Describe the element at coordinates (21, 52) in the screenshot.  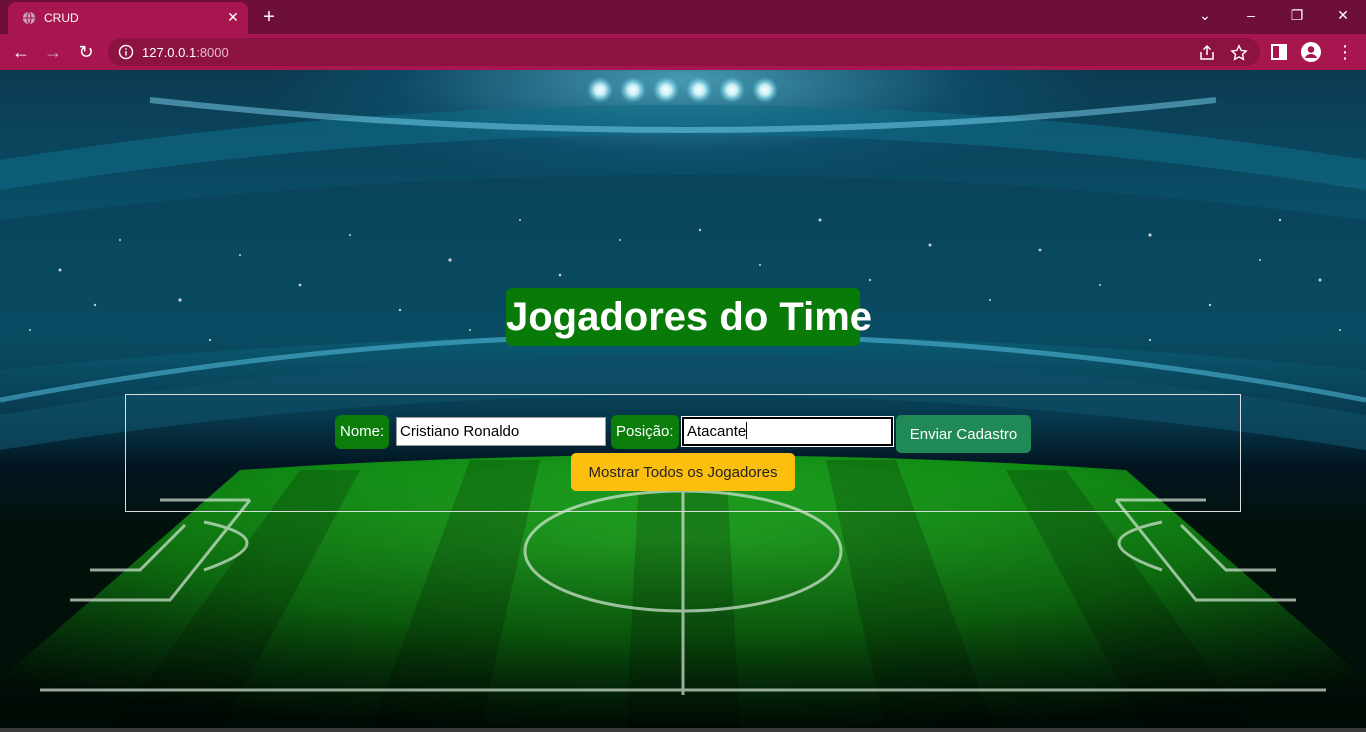
I see `back-icon: ←` at that location.